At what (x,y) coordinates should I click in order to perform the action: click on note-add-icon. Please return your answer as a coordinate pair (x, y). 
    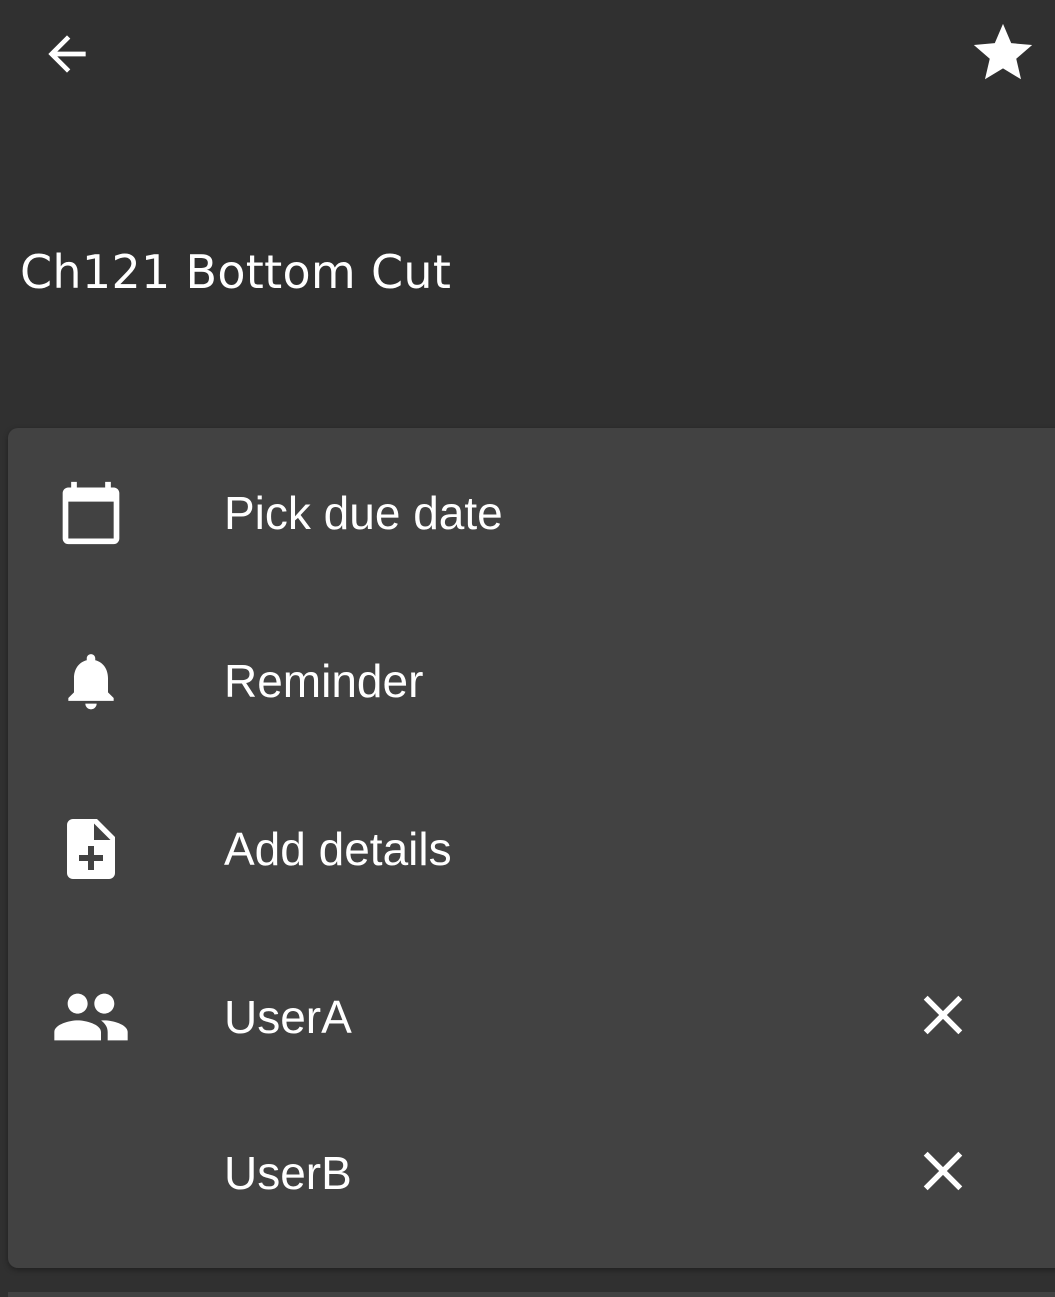
    Looking at the image, I should click on (91, 849).